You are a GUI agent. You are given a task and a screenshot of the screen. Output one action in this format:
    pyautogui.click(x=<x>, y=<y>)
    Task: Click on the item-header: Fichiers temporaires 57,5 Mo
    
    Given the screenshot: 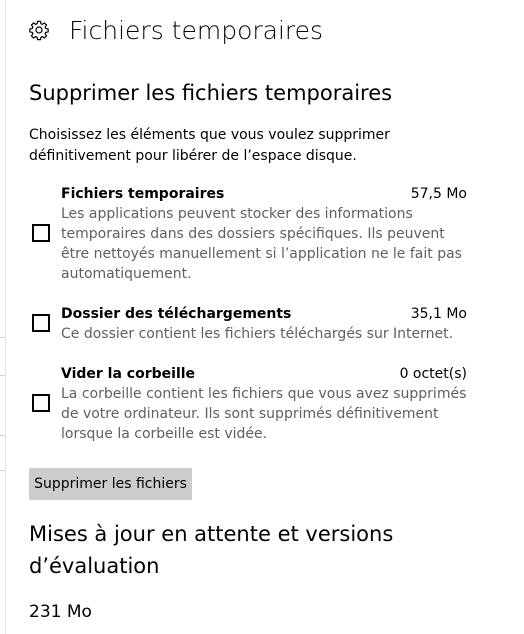 What is the action you would take?
    pyautogui.click(x=264, y=194)
    